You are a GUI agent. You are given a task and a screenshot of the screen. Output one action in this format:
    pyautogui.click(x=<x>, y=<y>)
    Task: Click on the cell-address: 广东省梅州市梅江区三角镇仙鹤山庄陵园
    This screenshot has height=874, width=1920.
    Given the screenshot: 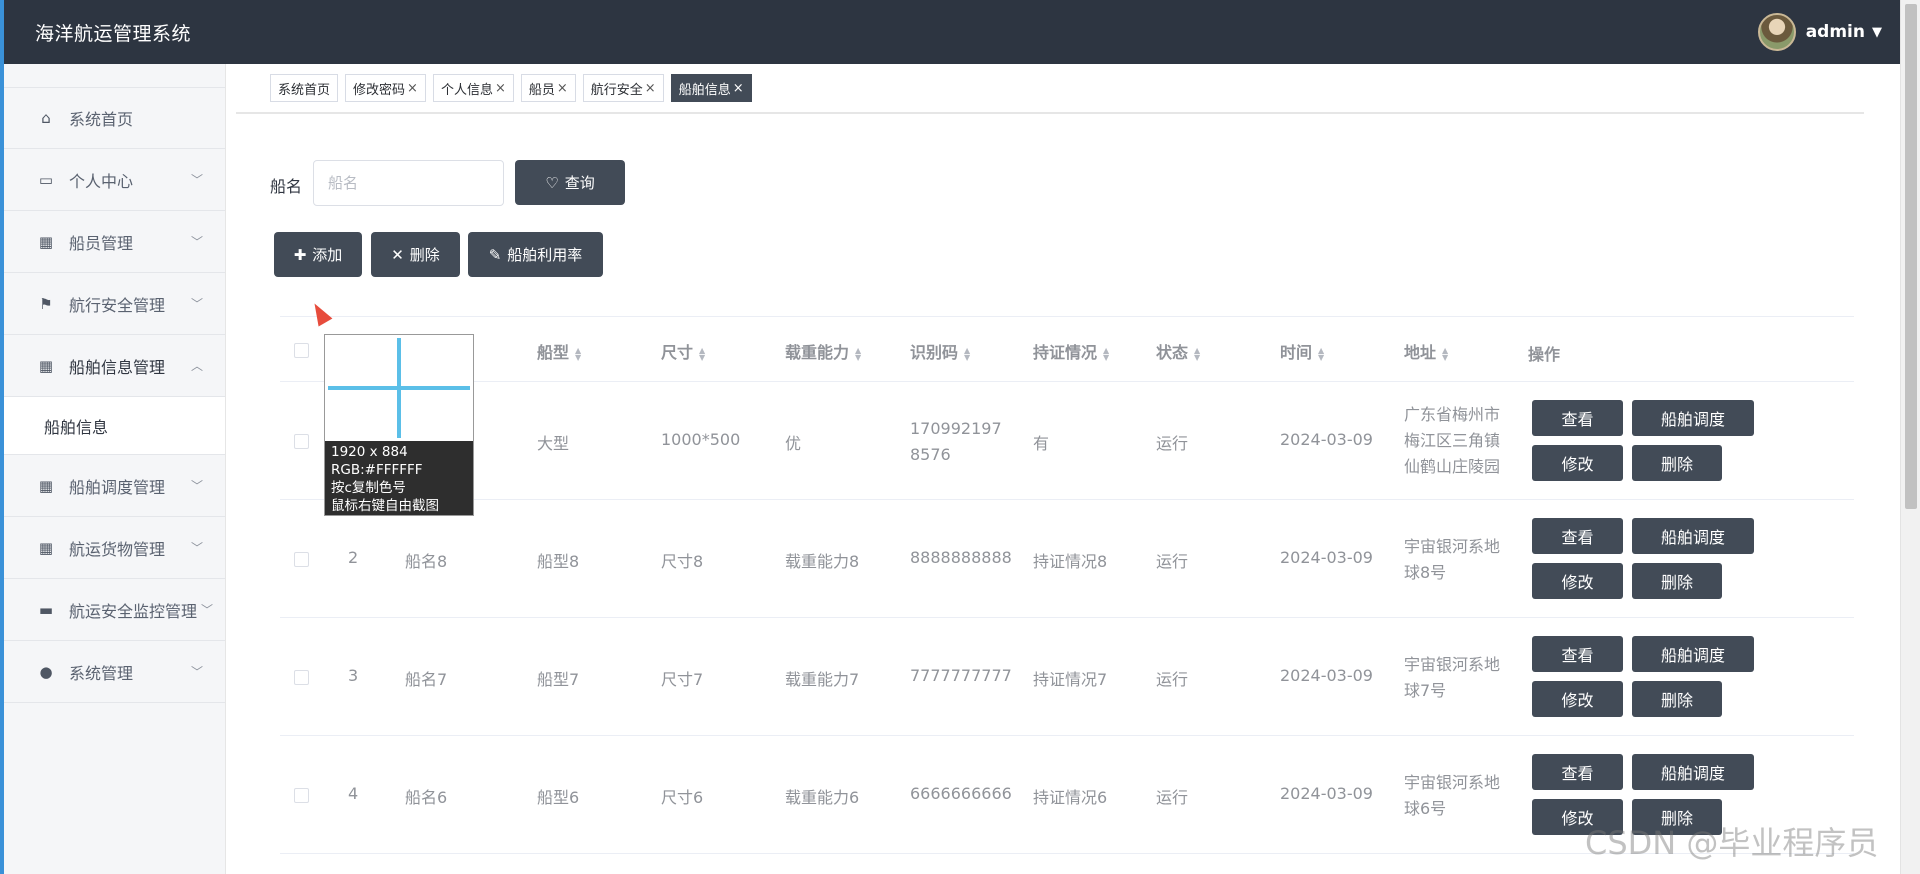 What is the action you would take?
    pyautogui.click(x=1452, y=440)
    